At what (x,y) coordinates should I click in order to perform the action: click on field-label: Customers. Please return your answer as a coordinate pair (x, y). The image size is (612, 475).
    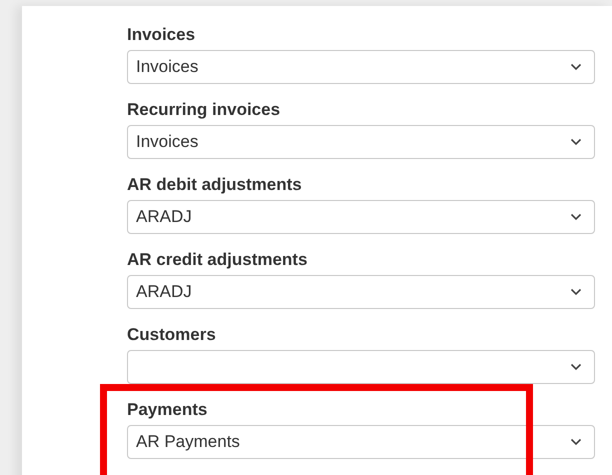
    Looking at the image, I should click on (172, 335).